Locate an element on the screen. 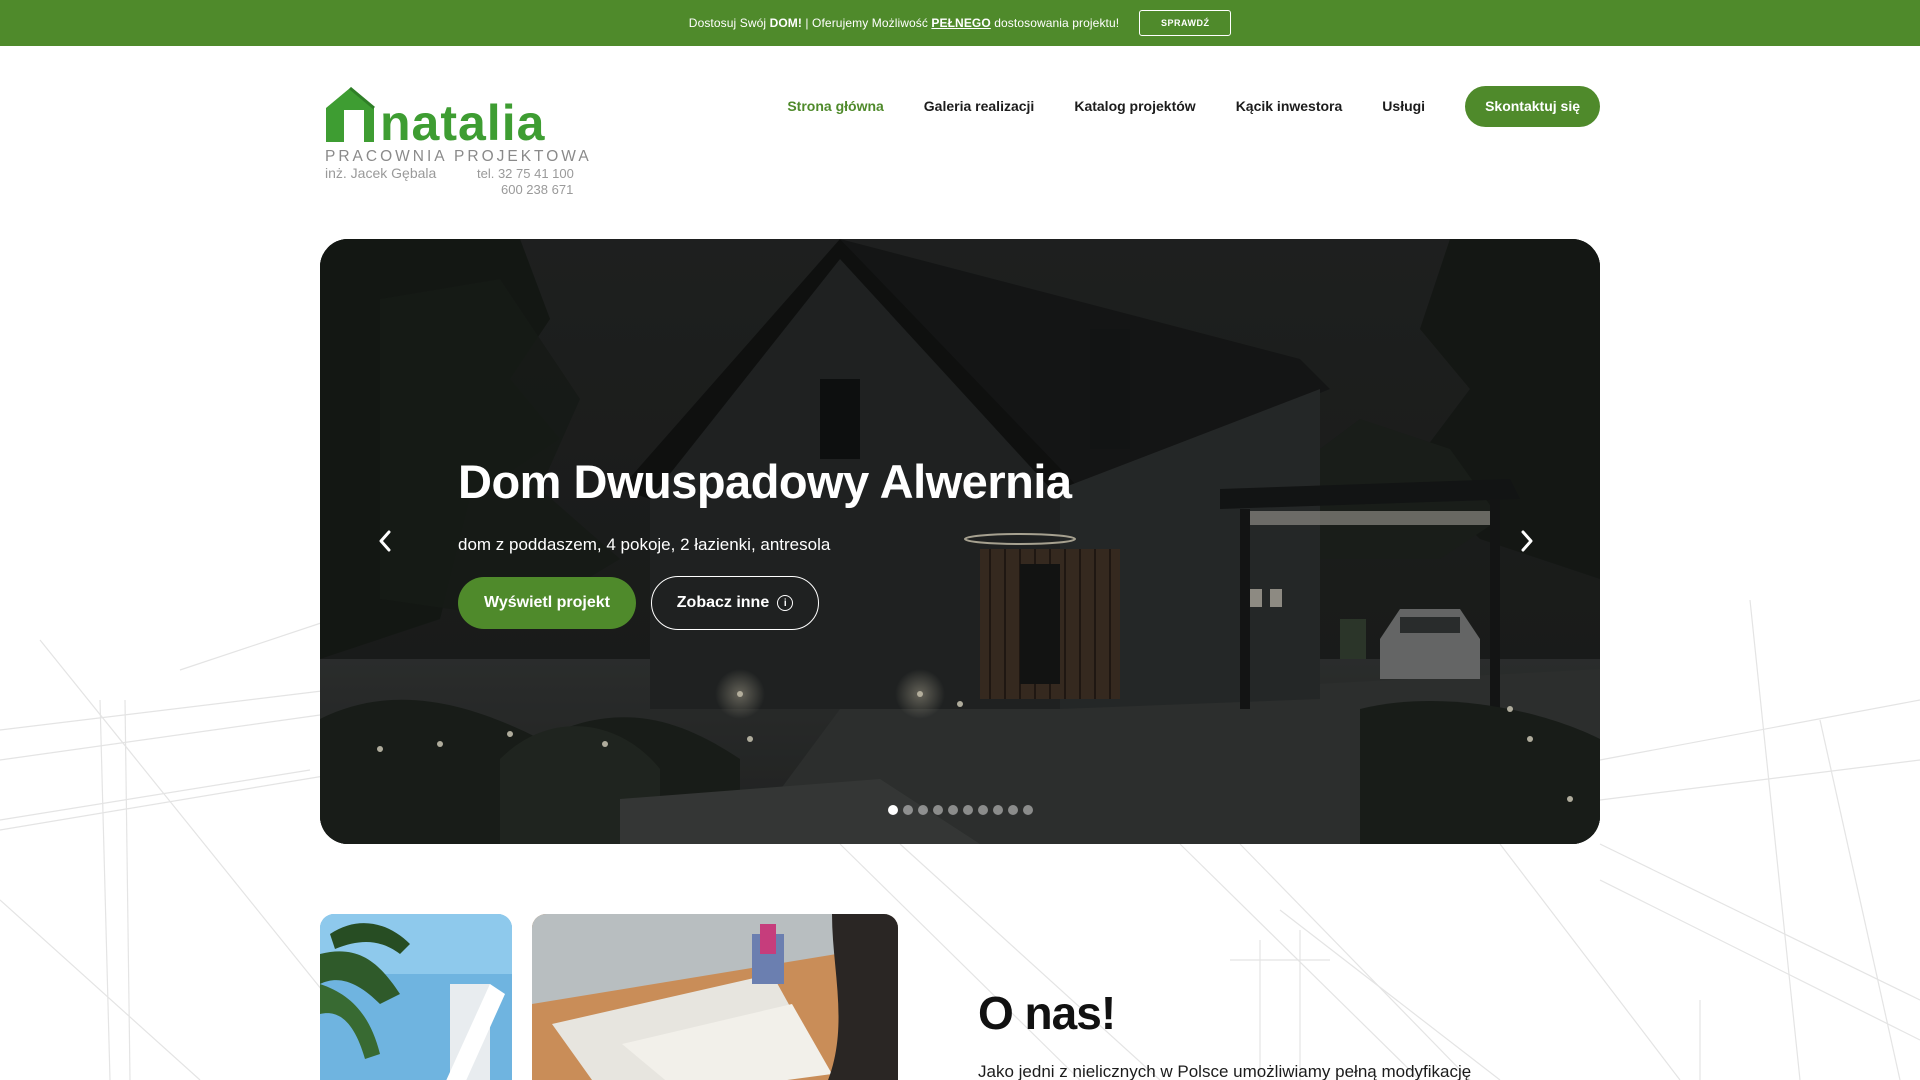 The height and width of the screenshot is (1080, 1920). chevron-left-icon is located at coordinates (385, 541).